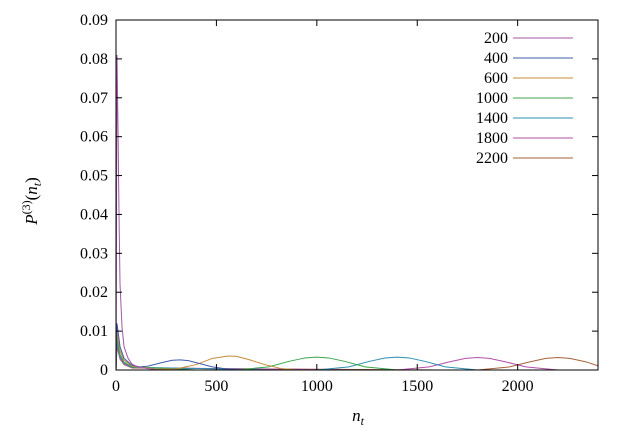  I want to click on x-axis-label: nt, so click(358, 417).